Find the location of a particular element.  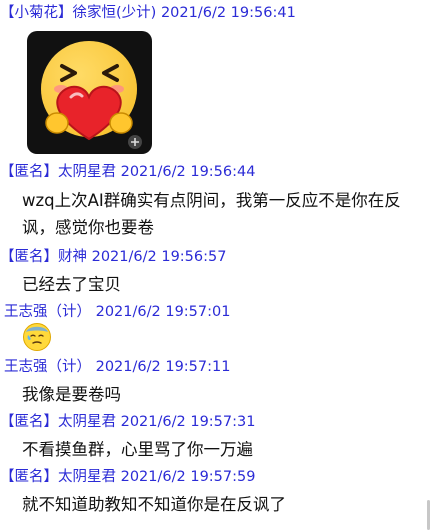

message-header: 【匿名】太阴星君 2021/6/2 19:57:59 is located at coordinates (127, 477).